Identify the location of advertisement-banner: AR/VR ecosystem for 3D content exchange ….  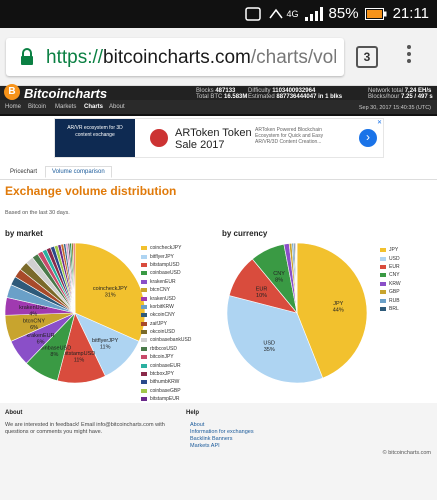
(219, 138).